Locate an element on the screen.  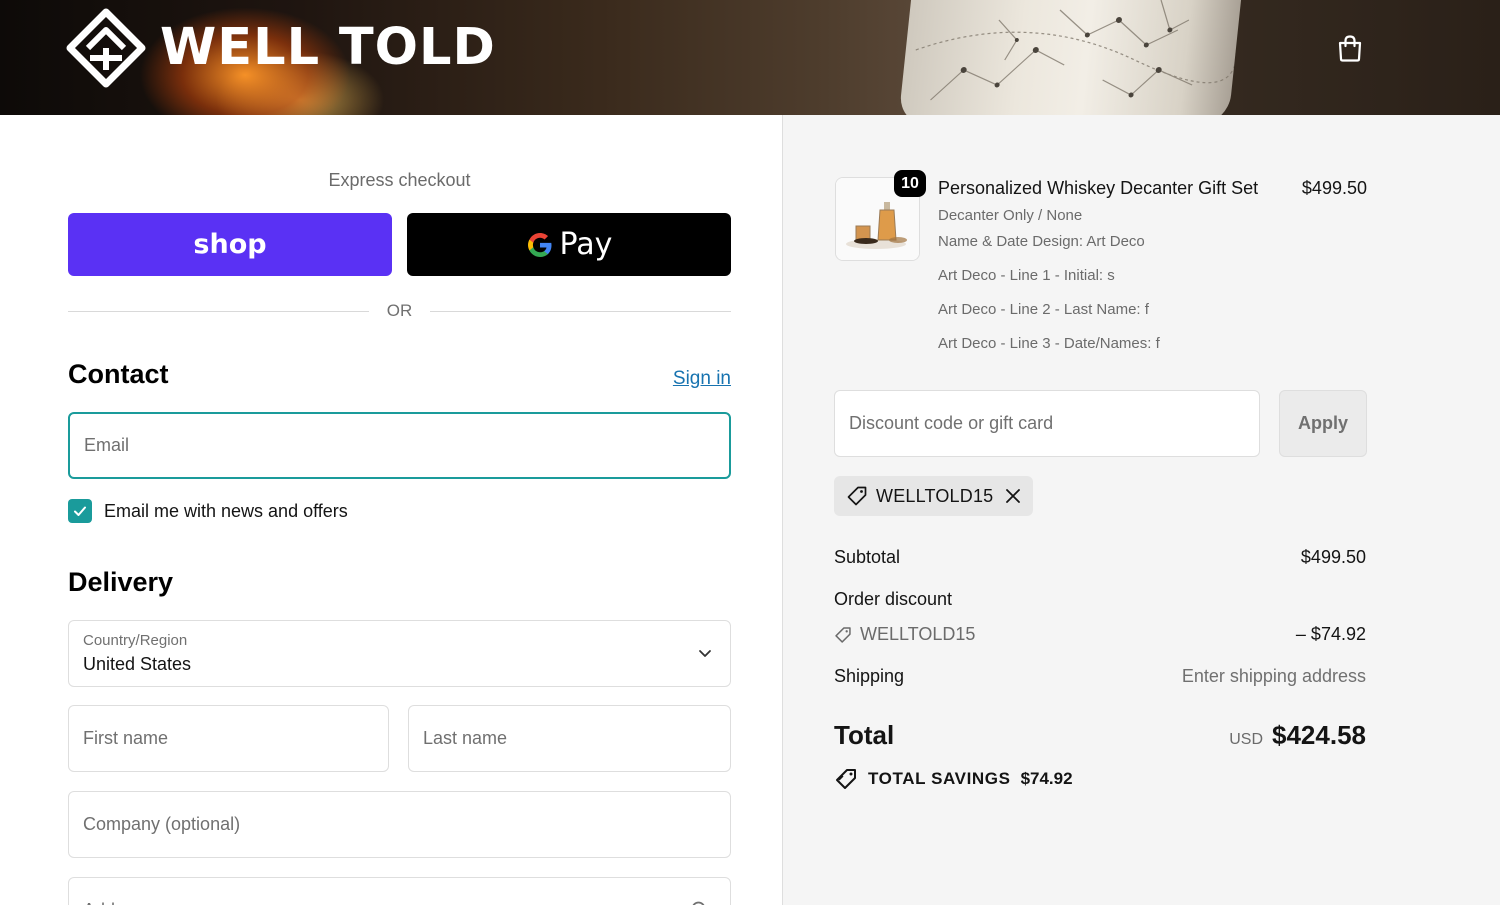
divider-line-left is located at coordinates (218, 311).